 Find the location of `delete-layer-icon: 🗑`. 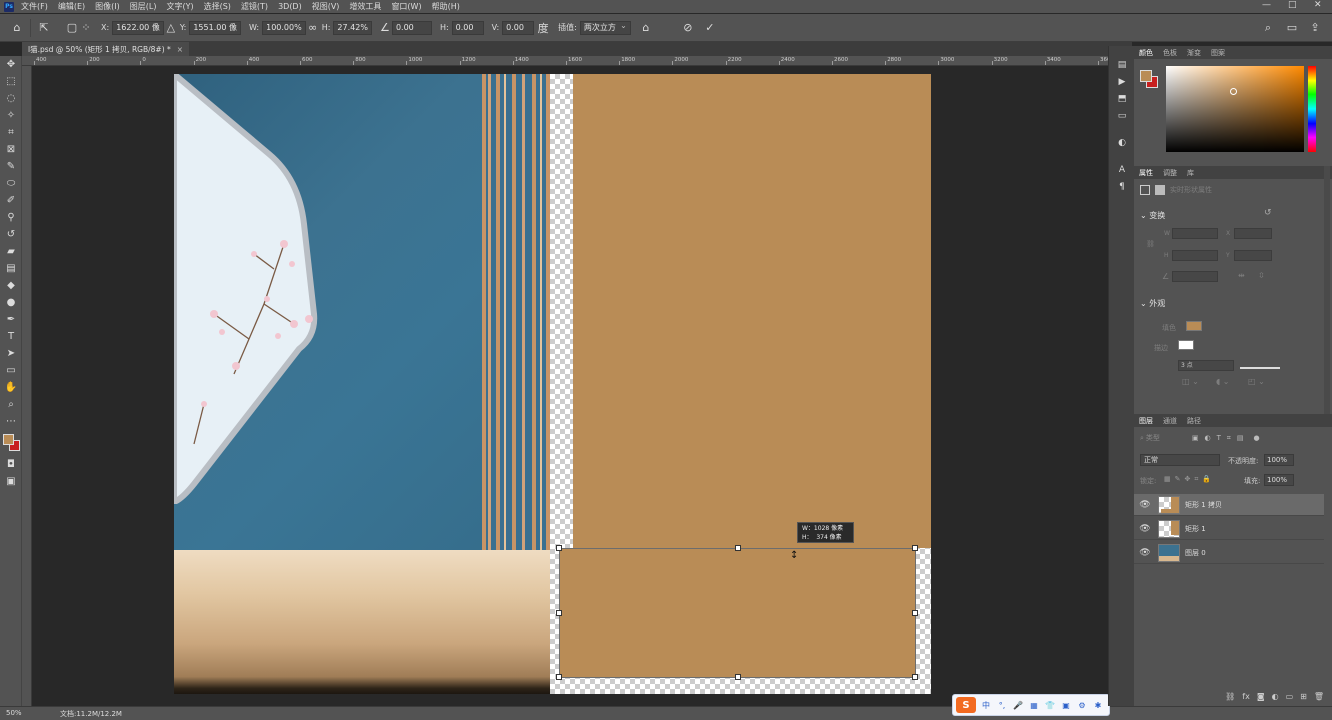

delete-layer-icon: 🗑 is located at coordinates (1319, 696).